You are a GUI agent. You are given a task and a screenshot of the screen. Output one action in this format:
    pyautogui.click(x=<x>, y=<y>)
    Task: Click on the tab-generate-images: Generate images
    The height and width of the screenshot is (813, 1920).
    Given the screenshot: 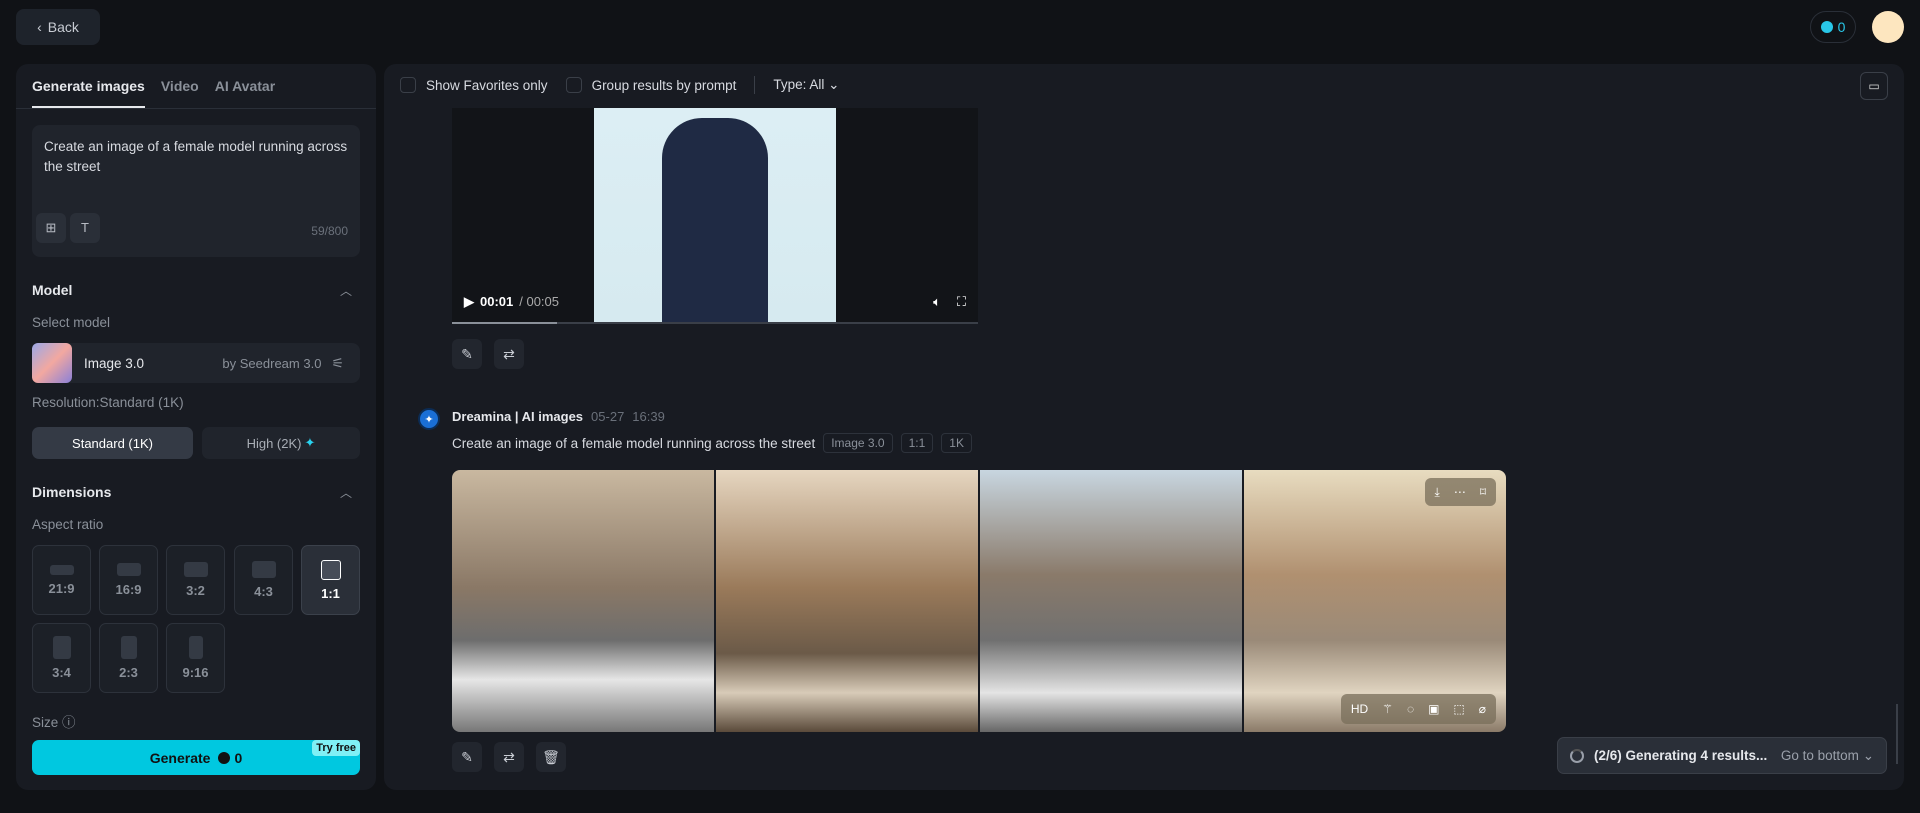 What is the action you would take?
    pyautogui.click(x=88, y=93)
    